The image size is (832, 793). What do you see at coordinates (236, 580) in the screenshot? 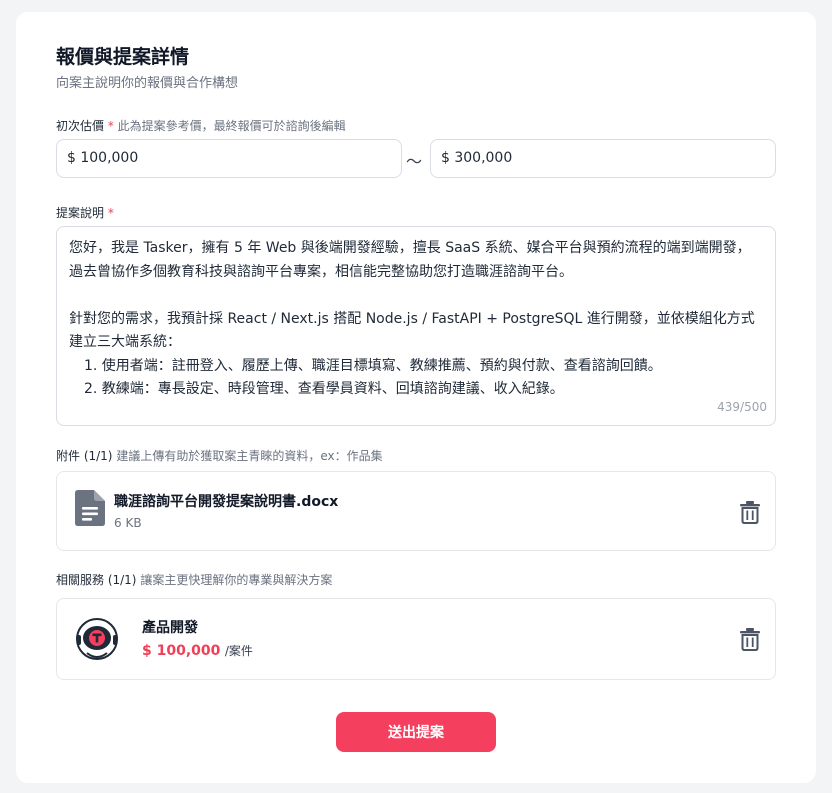
I see `services-hint: 讓案主更快理解你的專業與解決方案` at bounding box center [236, 580].